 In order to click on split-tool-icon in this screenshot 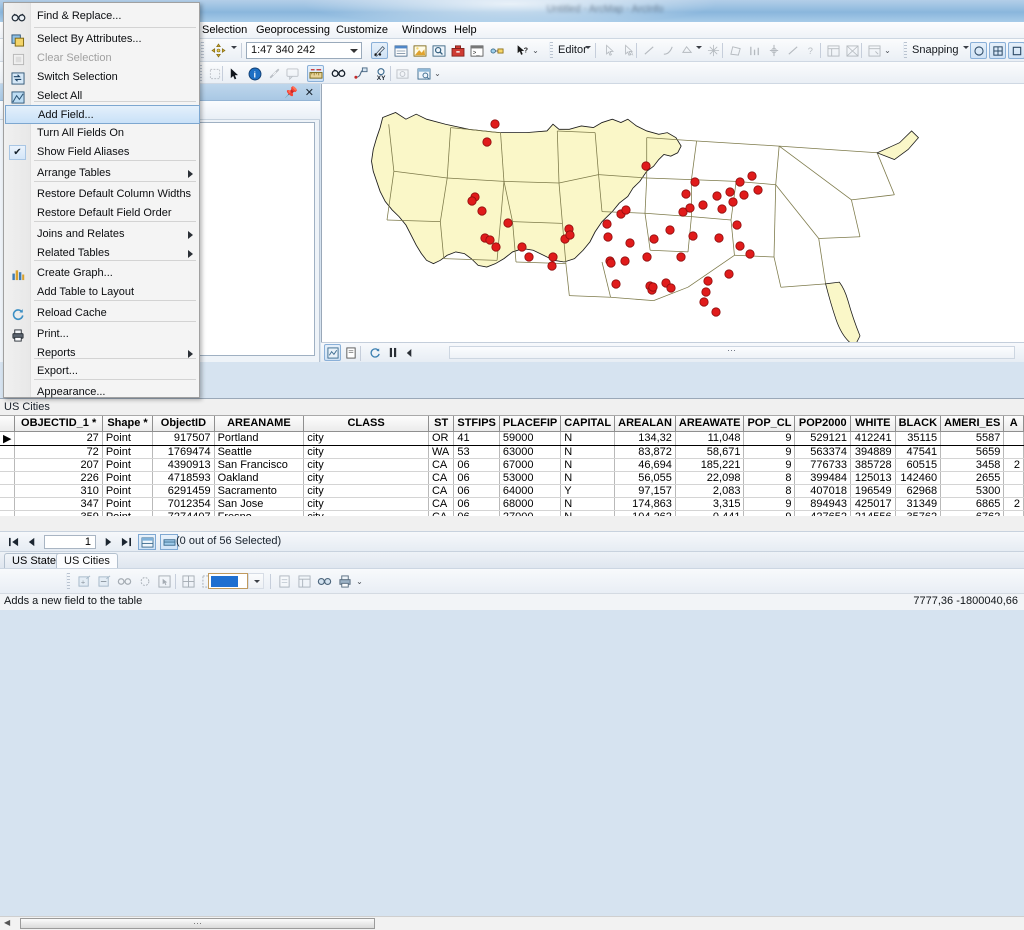, I will do `click(773, 50)`.